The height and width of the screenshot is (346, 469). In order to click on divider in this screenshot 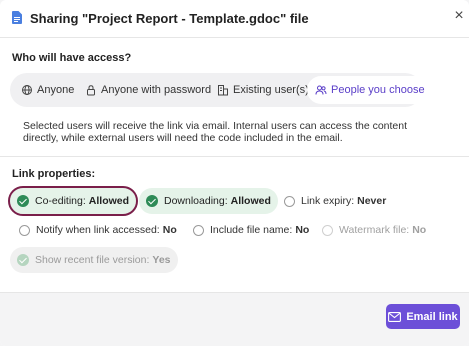, I will do `click(234, 156)`.